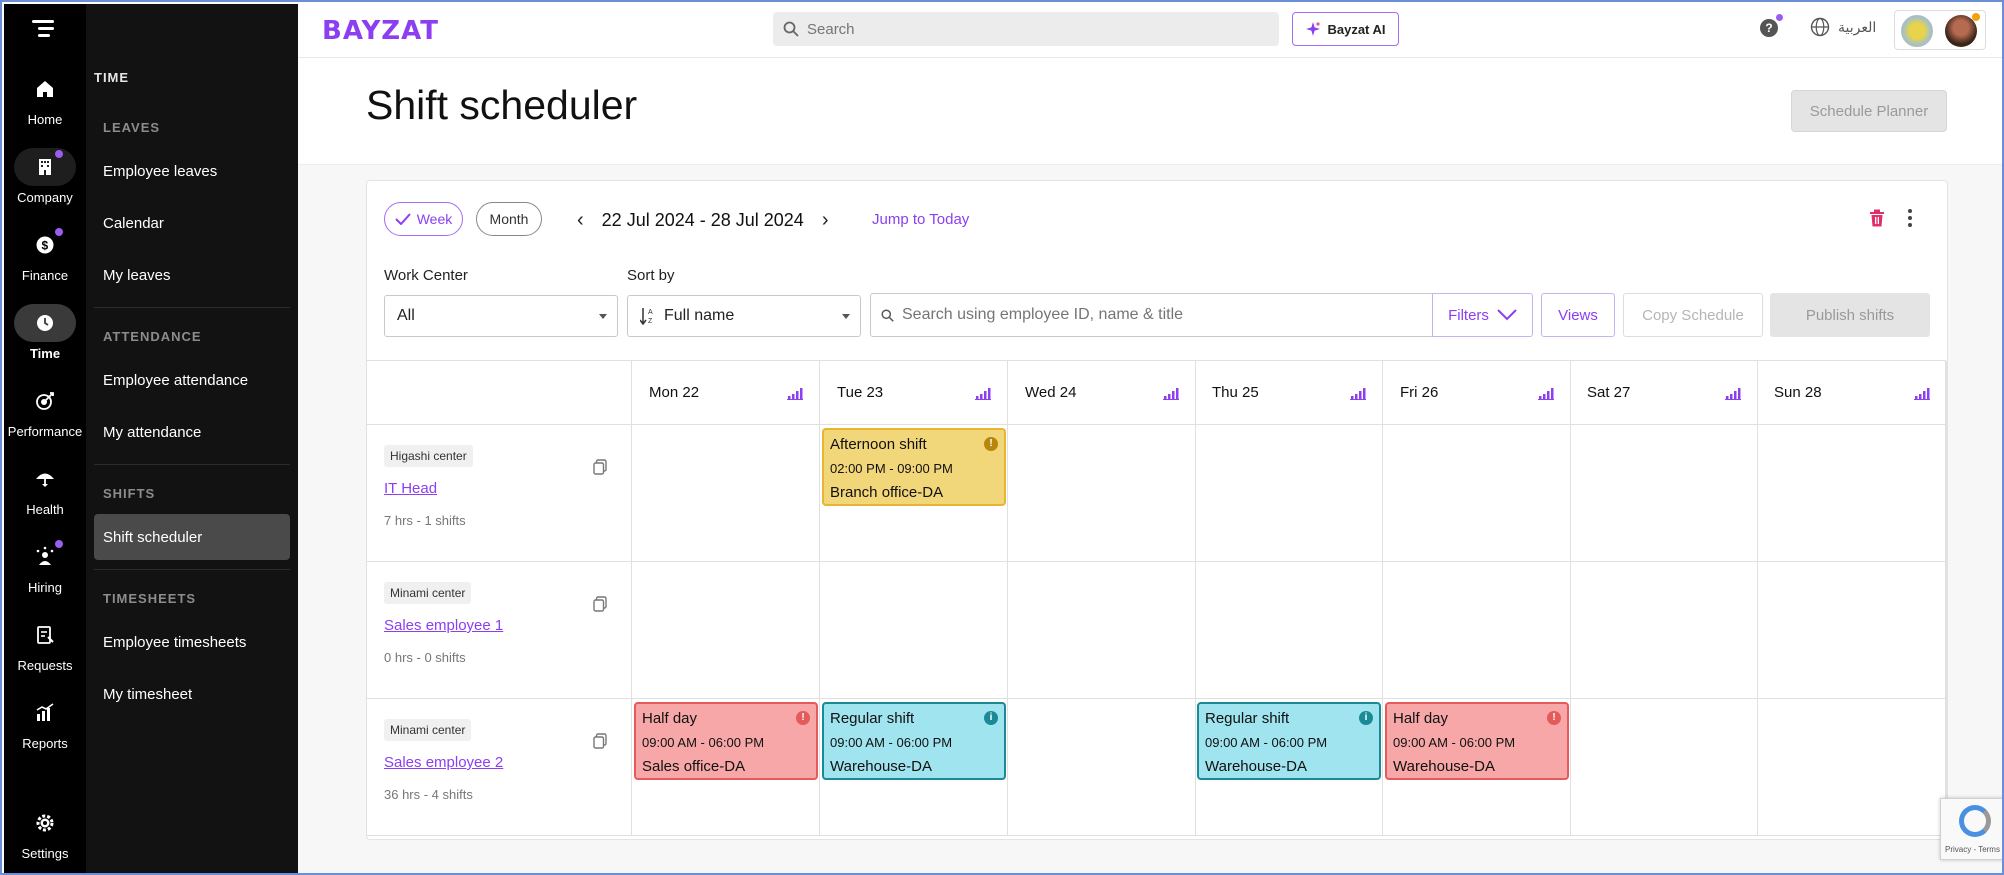 The width and height of the screenshot is (2004, 875). What do you see at coordinates (1972, 849) in the screenshot?
I see `recaptcha-text: Privacy - Terms` at bounding box center [1972, 849].